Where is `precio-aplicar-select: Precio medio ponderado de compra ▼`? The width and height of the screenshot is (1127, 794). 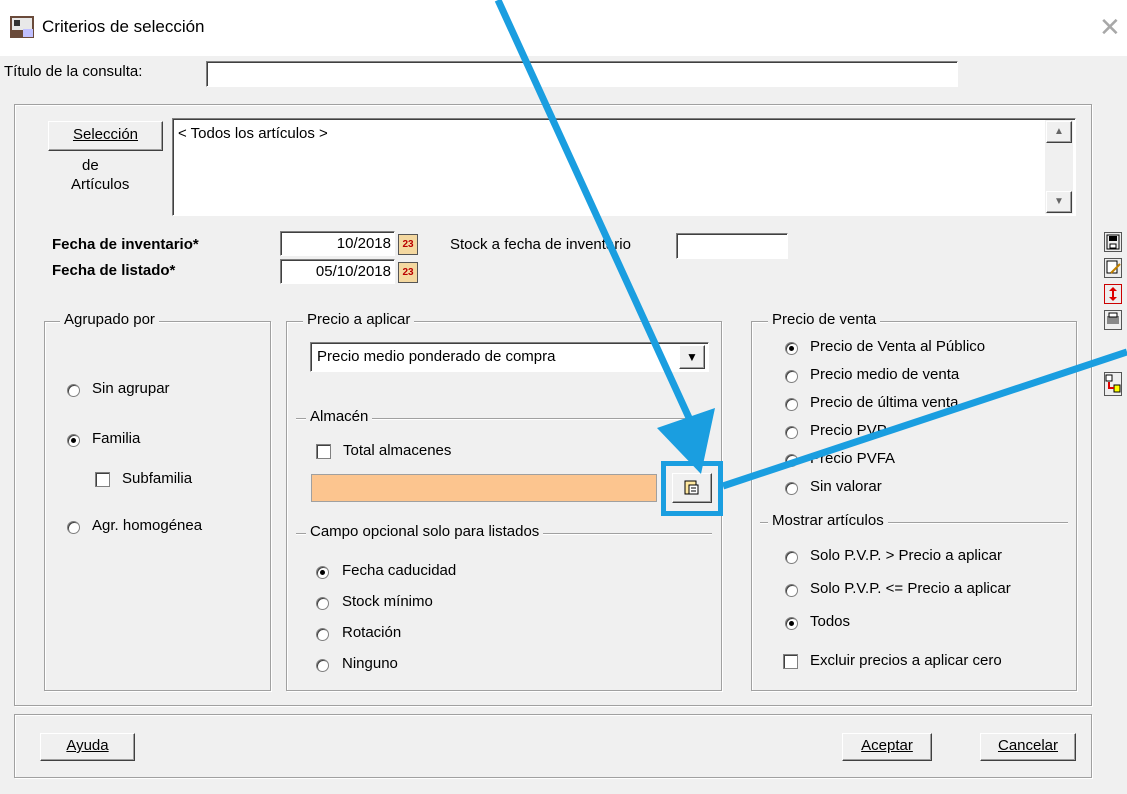
precio-aplicar-select: Precio medio ponderado de compra ▼ is located at coordinates (509, 357).